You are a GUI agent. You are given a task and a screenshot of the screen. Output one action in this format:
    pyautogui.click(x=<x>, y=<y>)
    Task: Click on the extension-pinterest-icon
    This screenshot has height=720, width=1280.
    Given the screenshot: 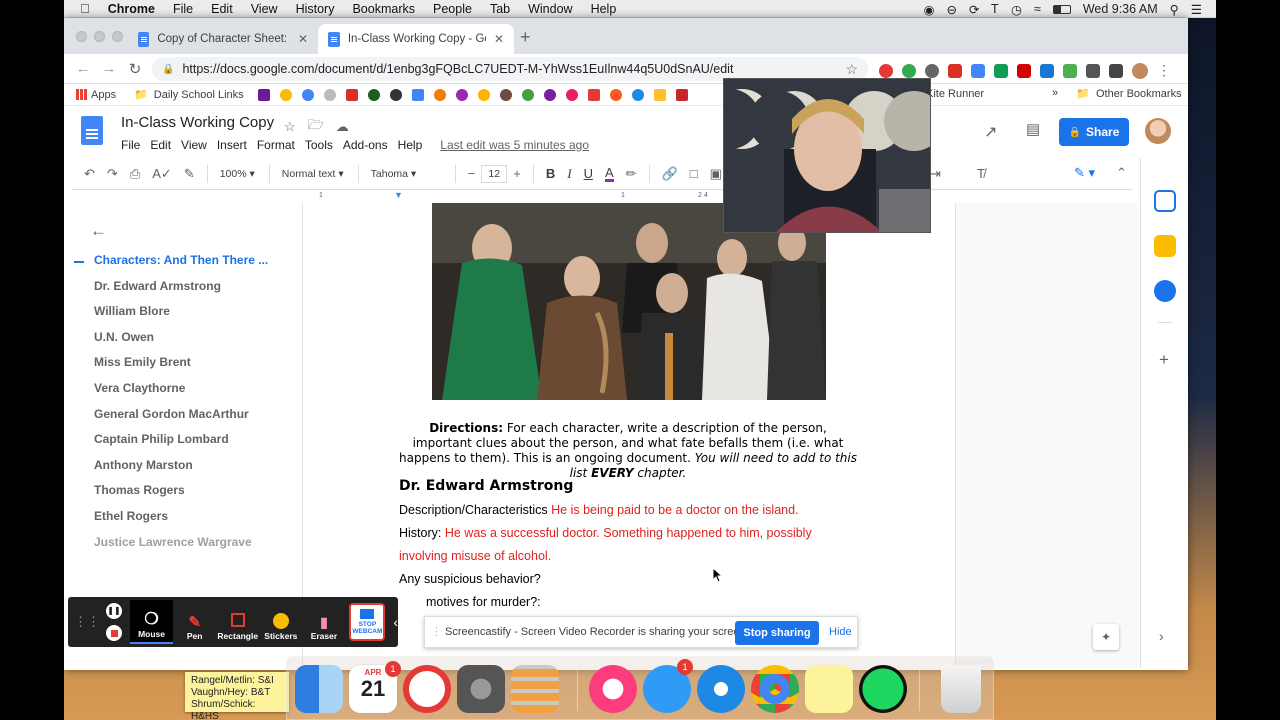 What is the action you would take?
    pyautogui.click(x=932, y=70)
    